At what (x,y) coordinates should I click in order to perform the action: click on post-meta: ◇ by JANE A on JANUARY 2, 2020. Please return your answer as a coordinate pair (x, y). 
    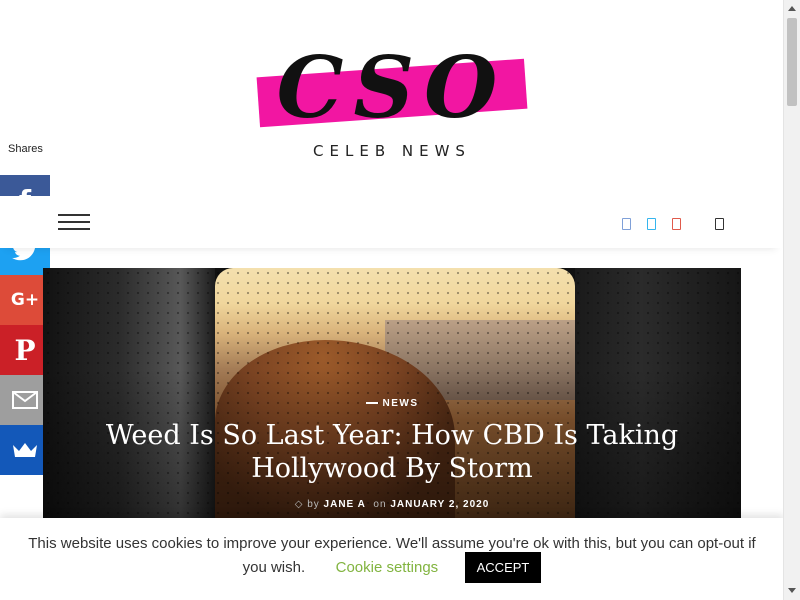
    Looking at the image, I should click on (392, 504).